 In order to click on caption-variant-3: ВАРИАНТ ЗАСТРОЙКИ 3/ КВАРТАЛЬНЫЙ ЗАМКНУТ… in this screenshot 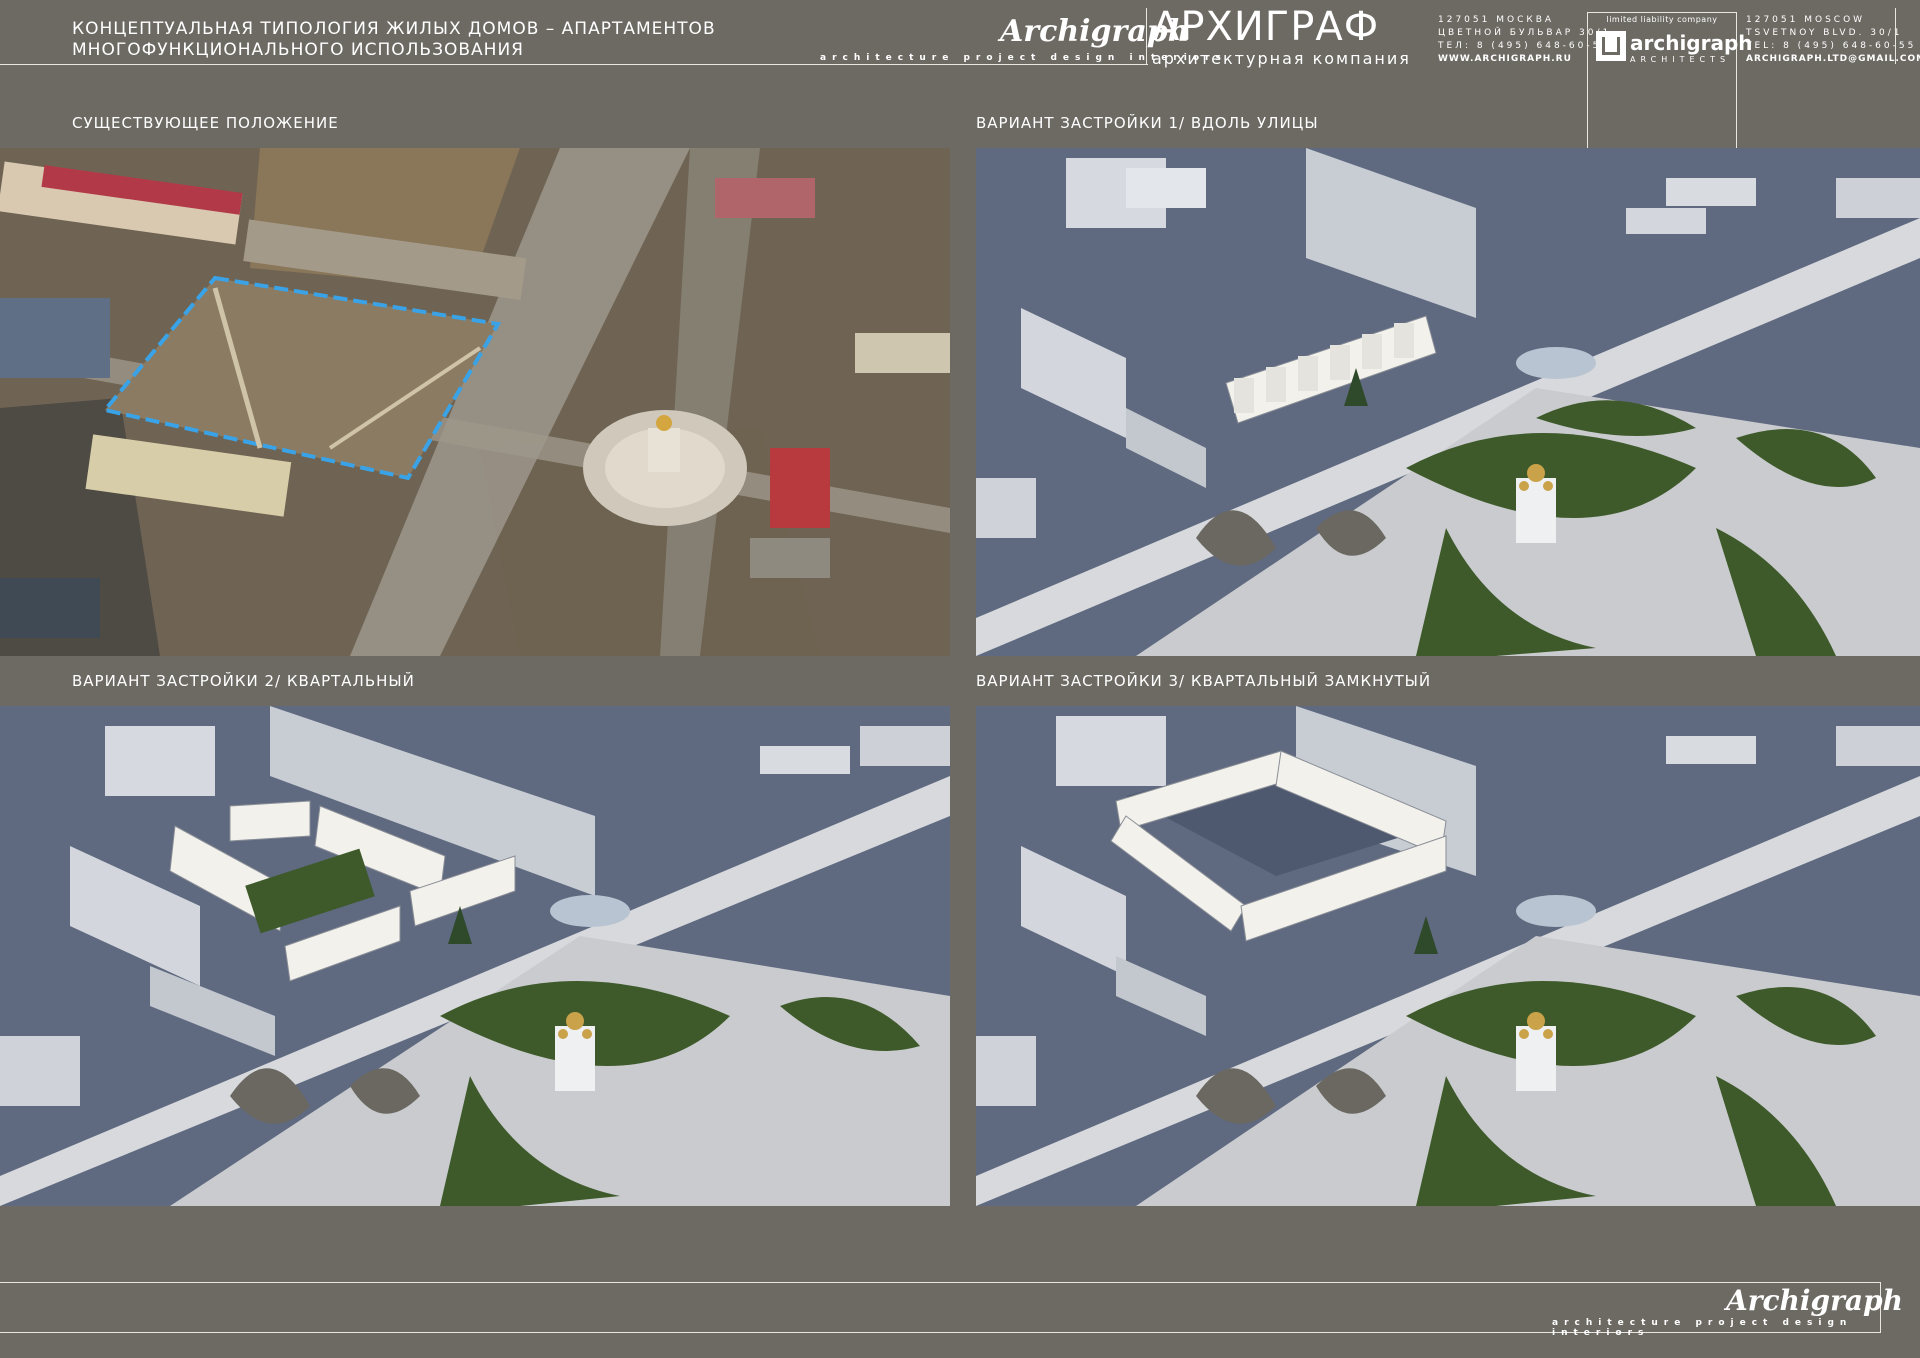, I will do `click(1204, 681)`.